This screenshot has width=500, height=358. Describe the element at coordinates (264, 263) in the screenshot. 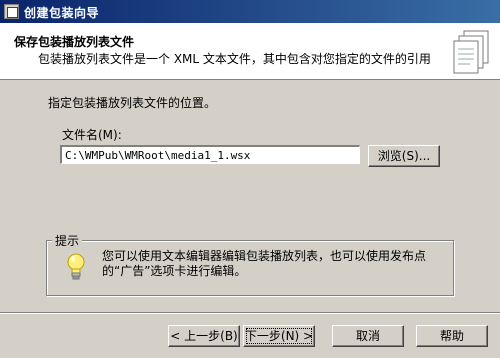

I see `tip-text: 您可以使用文本编辑器编辑包装播放列表，也可以使用发布点的“广告”选项卡进行编辑。` at that location.